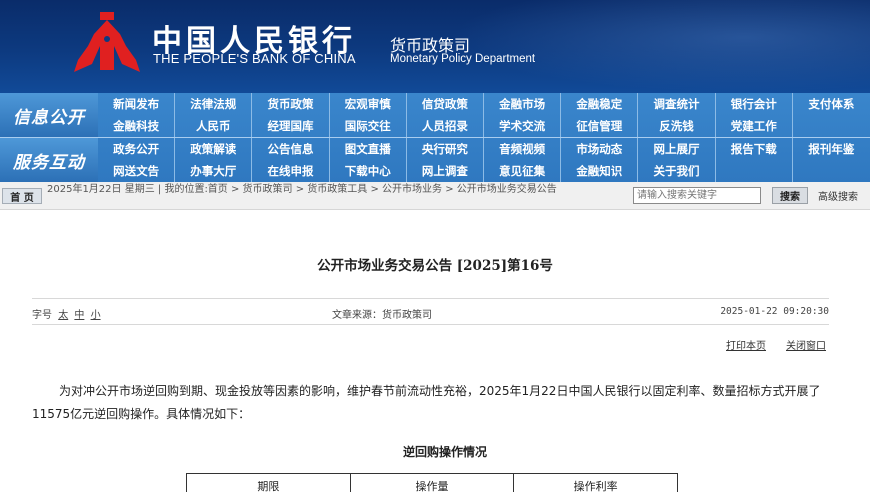 Image resolution: width=870 pixels, height=492 pixels. Describe the element at coordinates (42, 315) in the screenshot. I see `font-size-label: 字号` at that location.